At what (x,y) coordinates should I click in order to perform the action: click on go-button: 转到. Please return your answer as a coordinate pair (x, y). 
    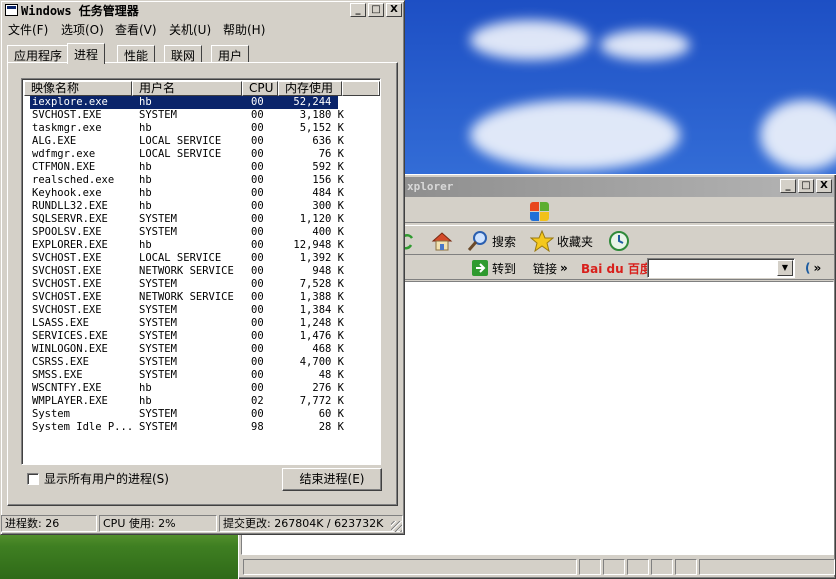
    Looking at the image, I should click on (493, 268).